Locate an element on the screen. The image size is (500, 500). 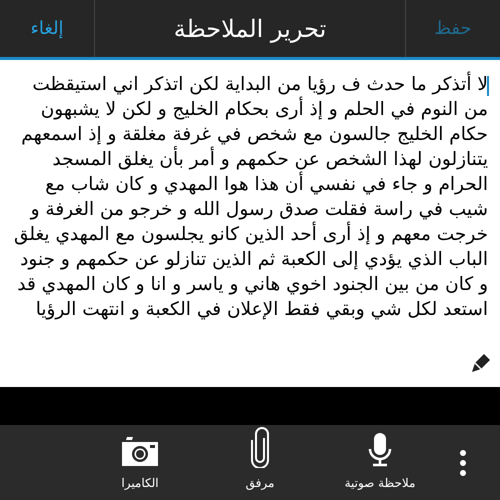
cancel-button: إلغاء is located at coordinates (47, 28).